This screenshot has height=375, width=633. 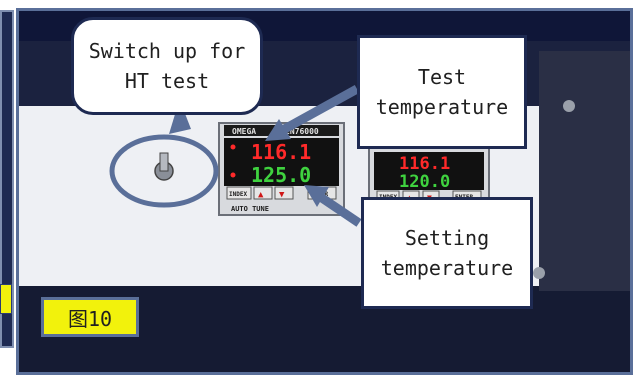 I want to click on set-value-display: 120.0, so click(x=424, y=182).